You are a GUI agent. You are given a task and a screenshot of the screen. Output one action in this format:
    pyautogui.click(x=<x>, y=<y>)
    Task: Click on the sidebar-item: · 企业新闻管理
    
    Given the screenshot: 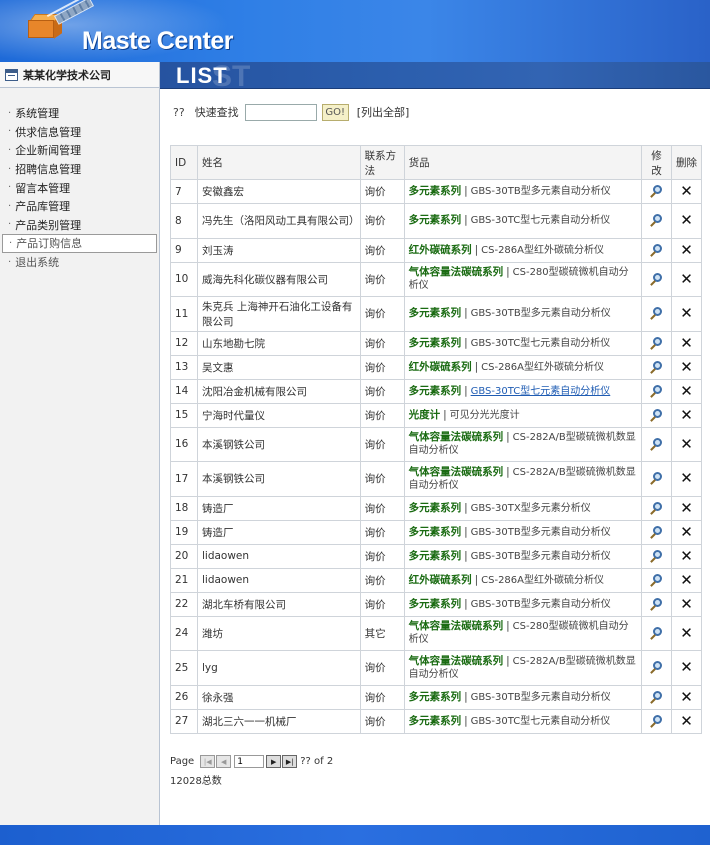 What is the action you would take?
    pyautogui.click(x=79, y=150)
    